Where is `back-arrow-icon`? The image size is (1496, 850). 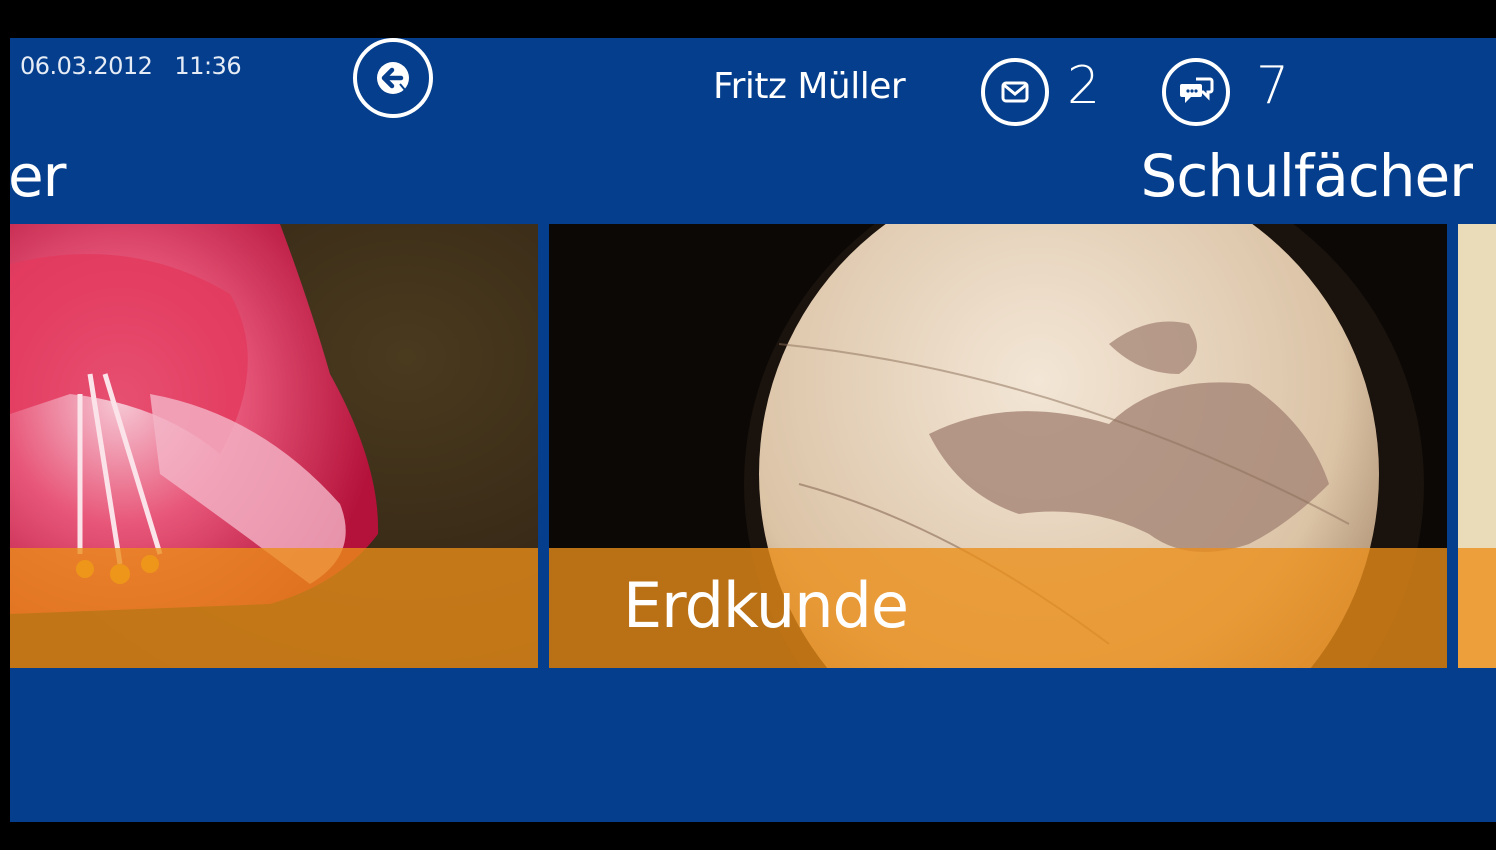
back-arrow-icon is located at coordinates (393, 78).